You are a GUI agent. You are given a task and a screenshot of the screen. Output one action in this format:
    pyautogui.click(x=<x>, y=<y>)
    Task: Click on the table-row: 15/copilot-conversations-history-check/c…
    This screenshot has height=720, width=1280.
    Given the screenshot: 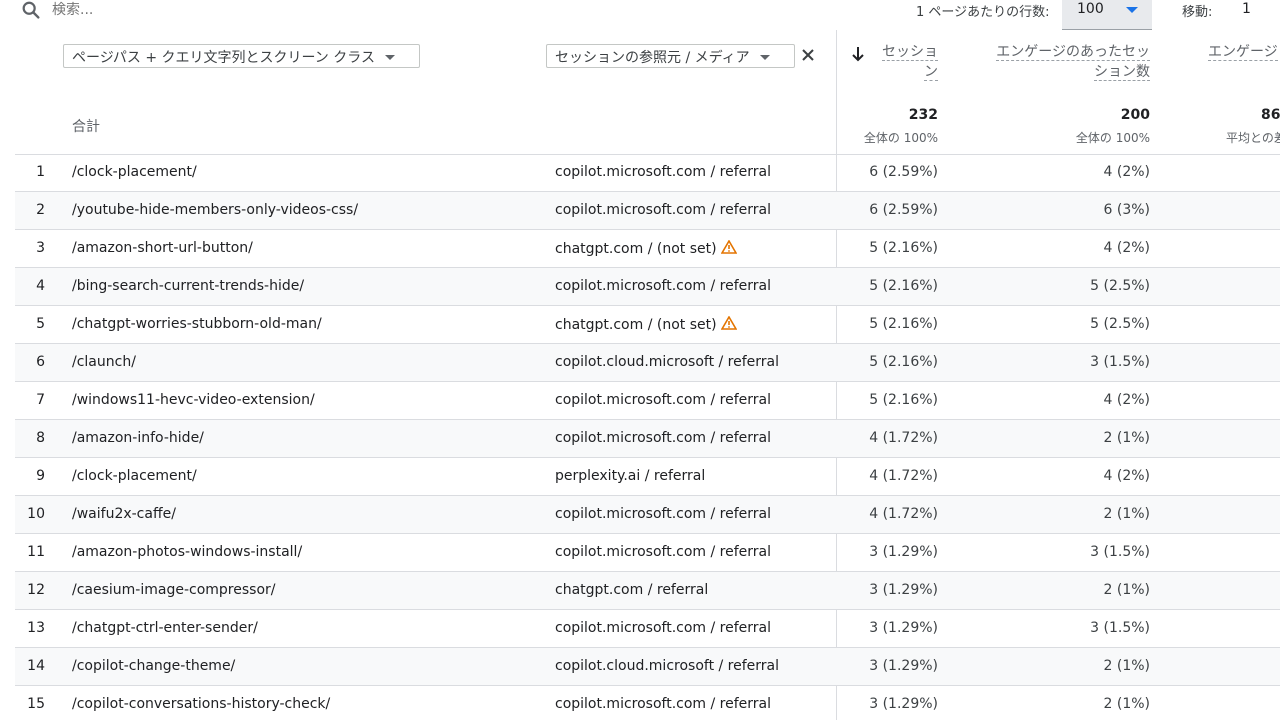 What is the action you would take?
    pyautogui.click(x=647, y=703)
    